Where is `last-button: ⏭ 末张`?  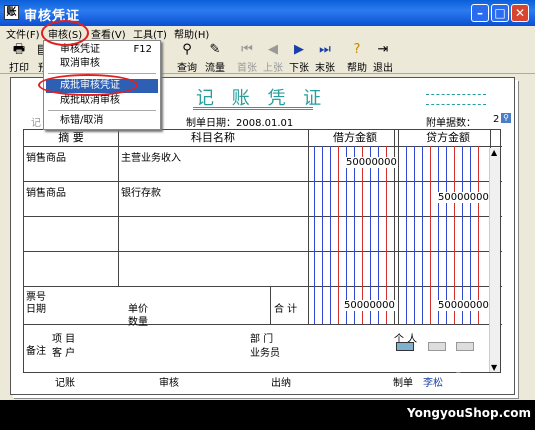
last-button: ⏭ 末张 is located at coordinates (325, 58).